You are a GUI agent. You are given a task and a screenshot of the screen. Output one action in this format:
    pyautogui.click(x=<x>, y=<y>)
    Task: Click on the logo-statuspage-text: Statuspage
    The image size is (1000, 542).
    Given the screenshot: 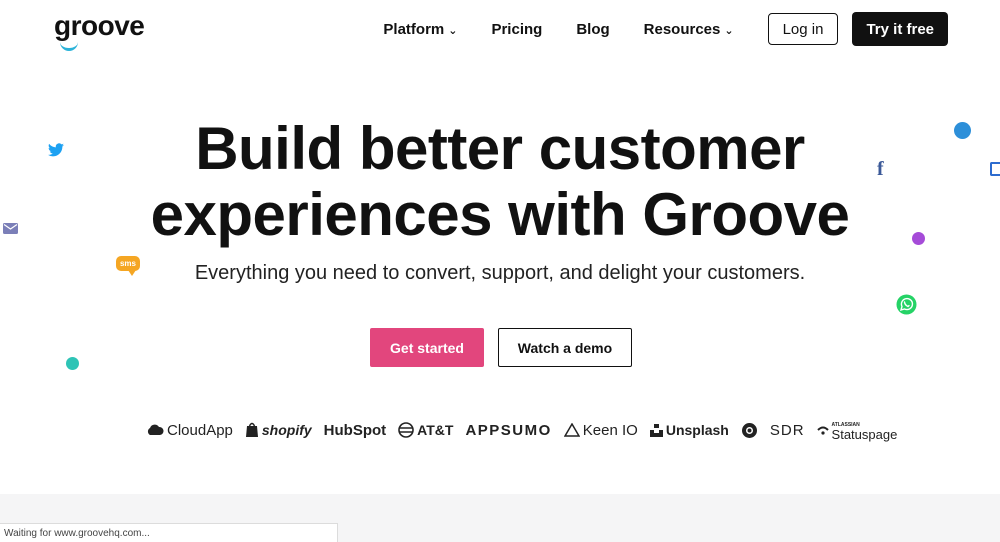 What is the action you would take?
    pyautogui.click(x=864, y=434)
    